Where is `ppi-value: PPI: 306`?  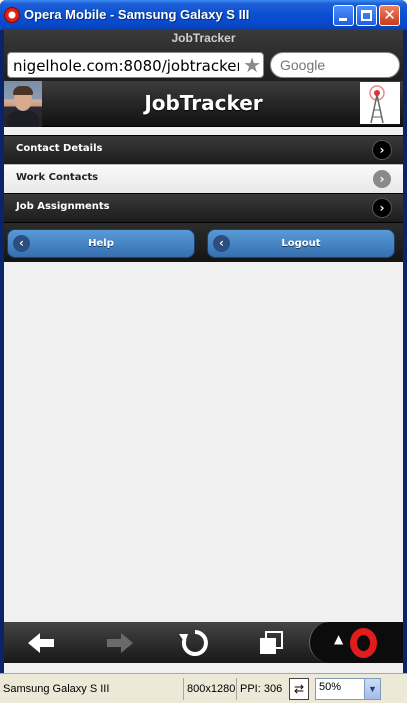
ppi-value: PPI: 306 is located at coordinates (261, 689).